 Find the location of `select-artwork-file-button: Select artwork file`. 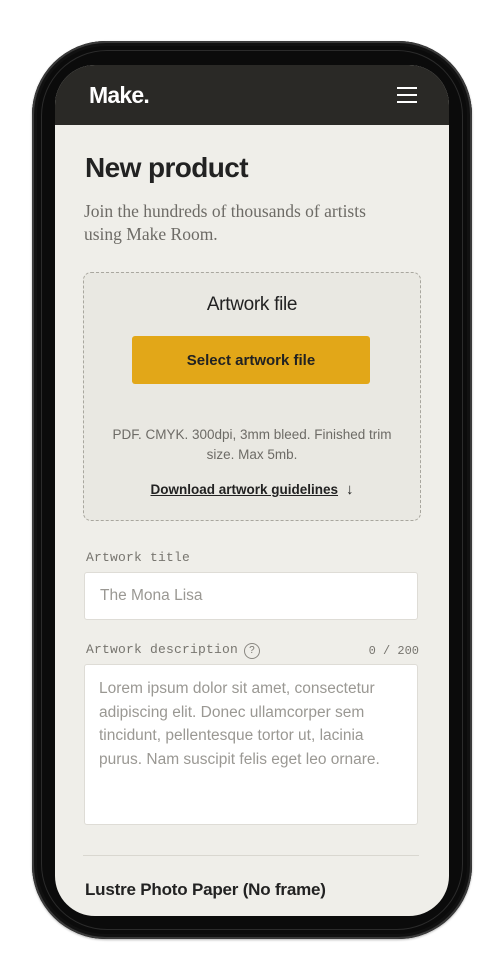

select-artwork-file-button: Select artwork file is located at coordinates (251, 360).